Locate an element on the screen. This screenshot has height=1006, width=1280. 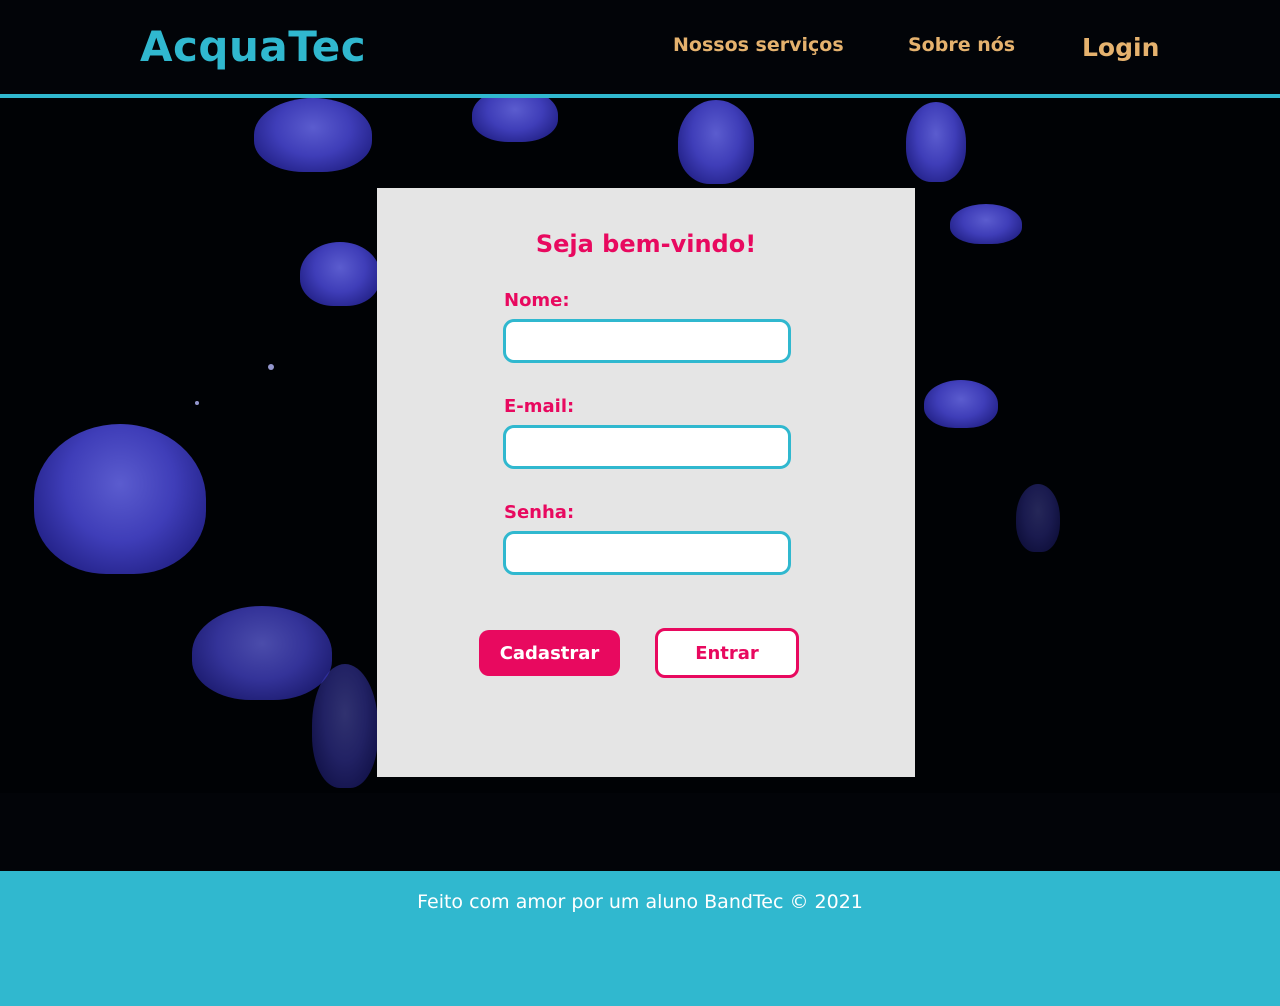
nav-link-servicos: Nossos serviços is located at coordinates (758, 45).